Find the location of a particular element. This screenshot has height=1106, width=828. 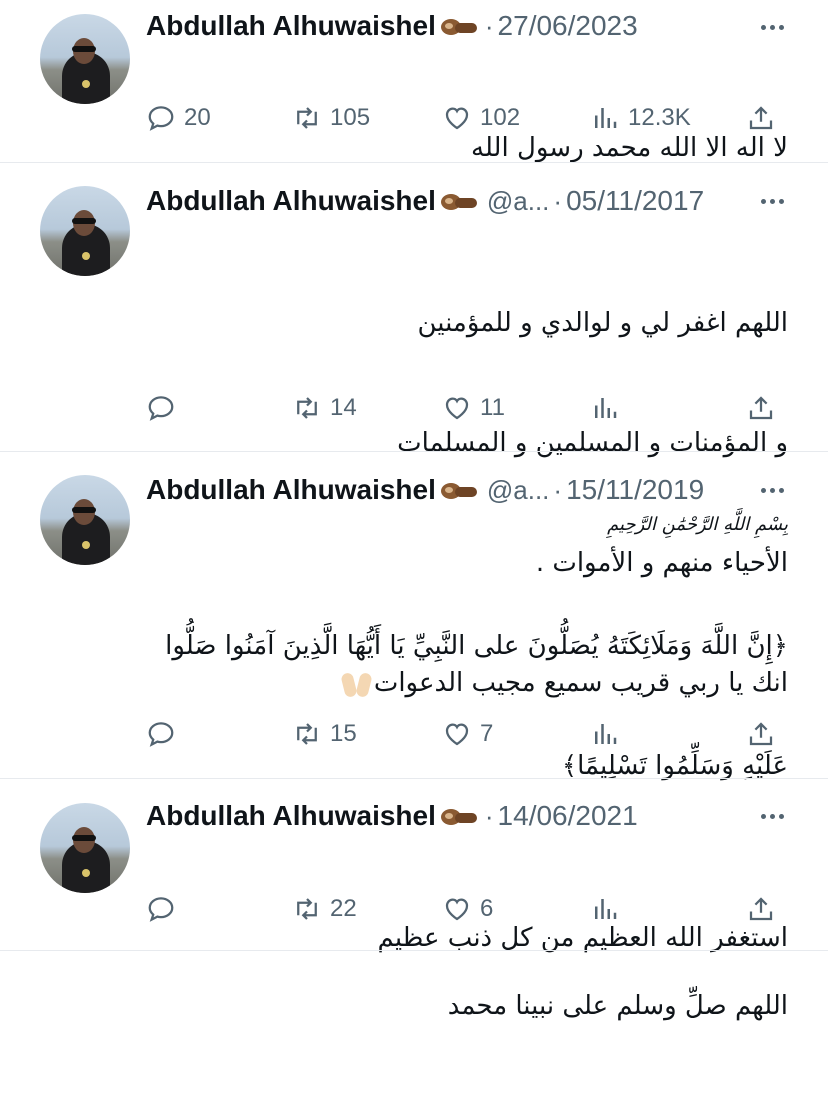

tweet-date: 15/11/2019 is located at coordinates (635, 490).